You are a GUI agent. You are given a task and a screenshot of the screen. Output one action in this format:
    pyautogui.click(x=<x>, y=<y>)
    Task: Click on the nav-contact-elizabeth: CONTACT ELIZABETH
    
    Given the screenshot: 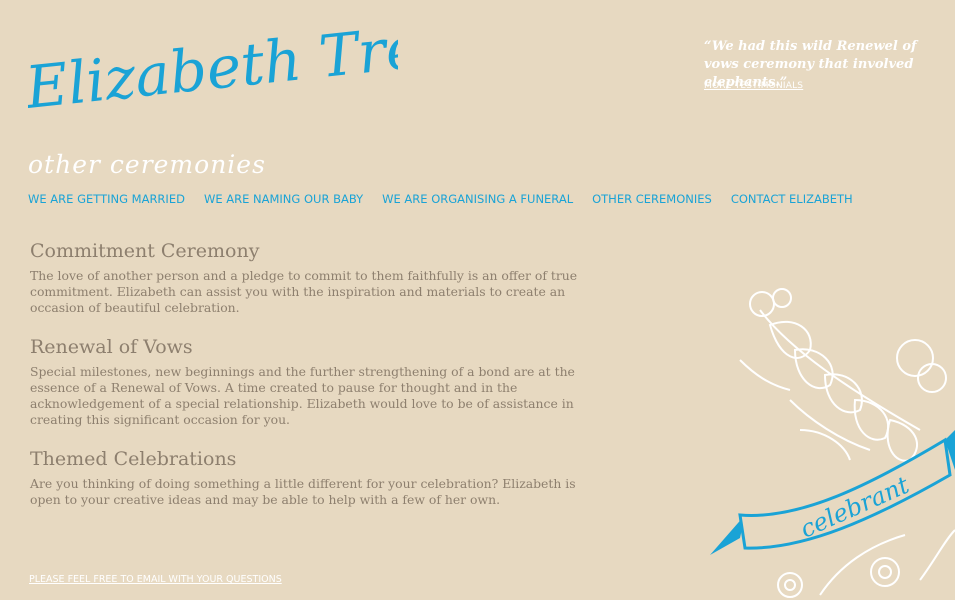 What is the action you would take?
    pyautogui.click(x=792, y=199)
    